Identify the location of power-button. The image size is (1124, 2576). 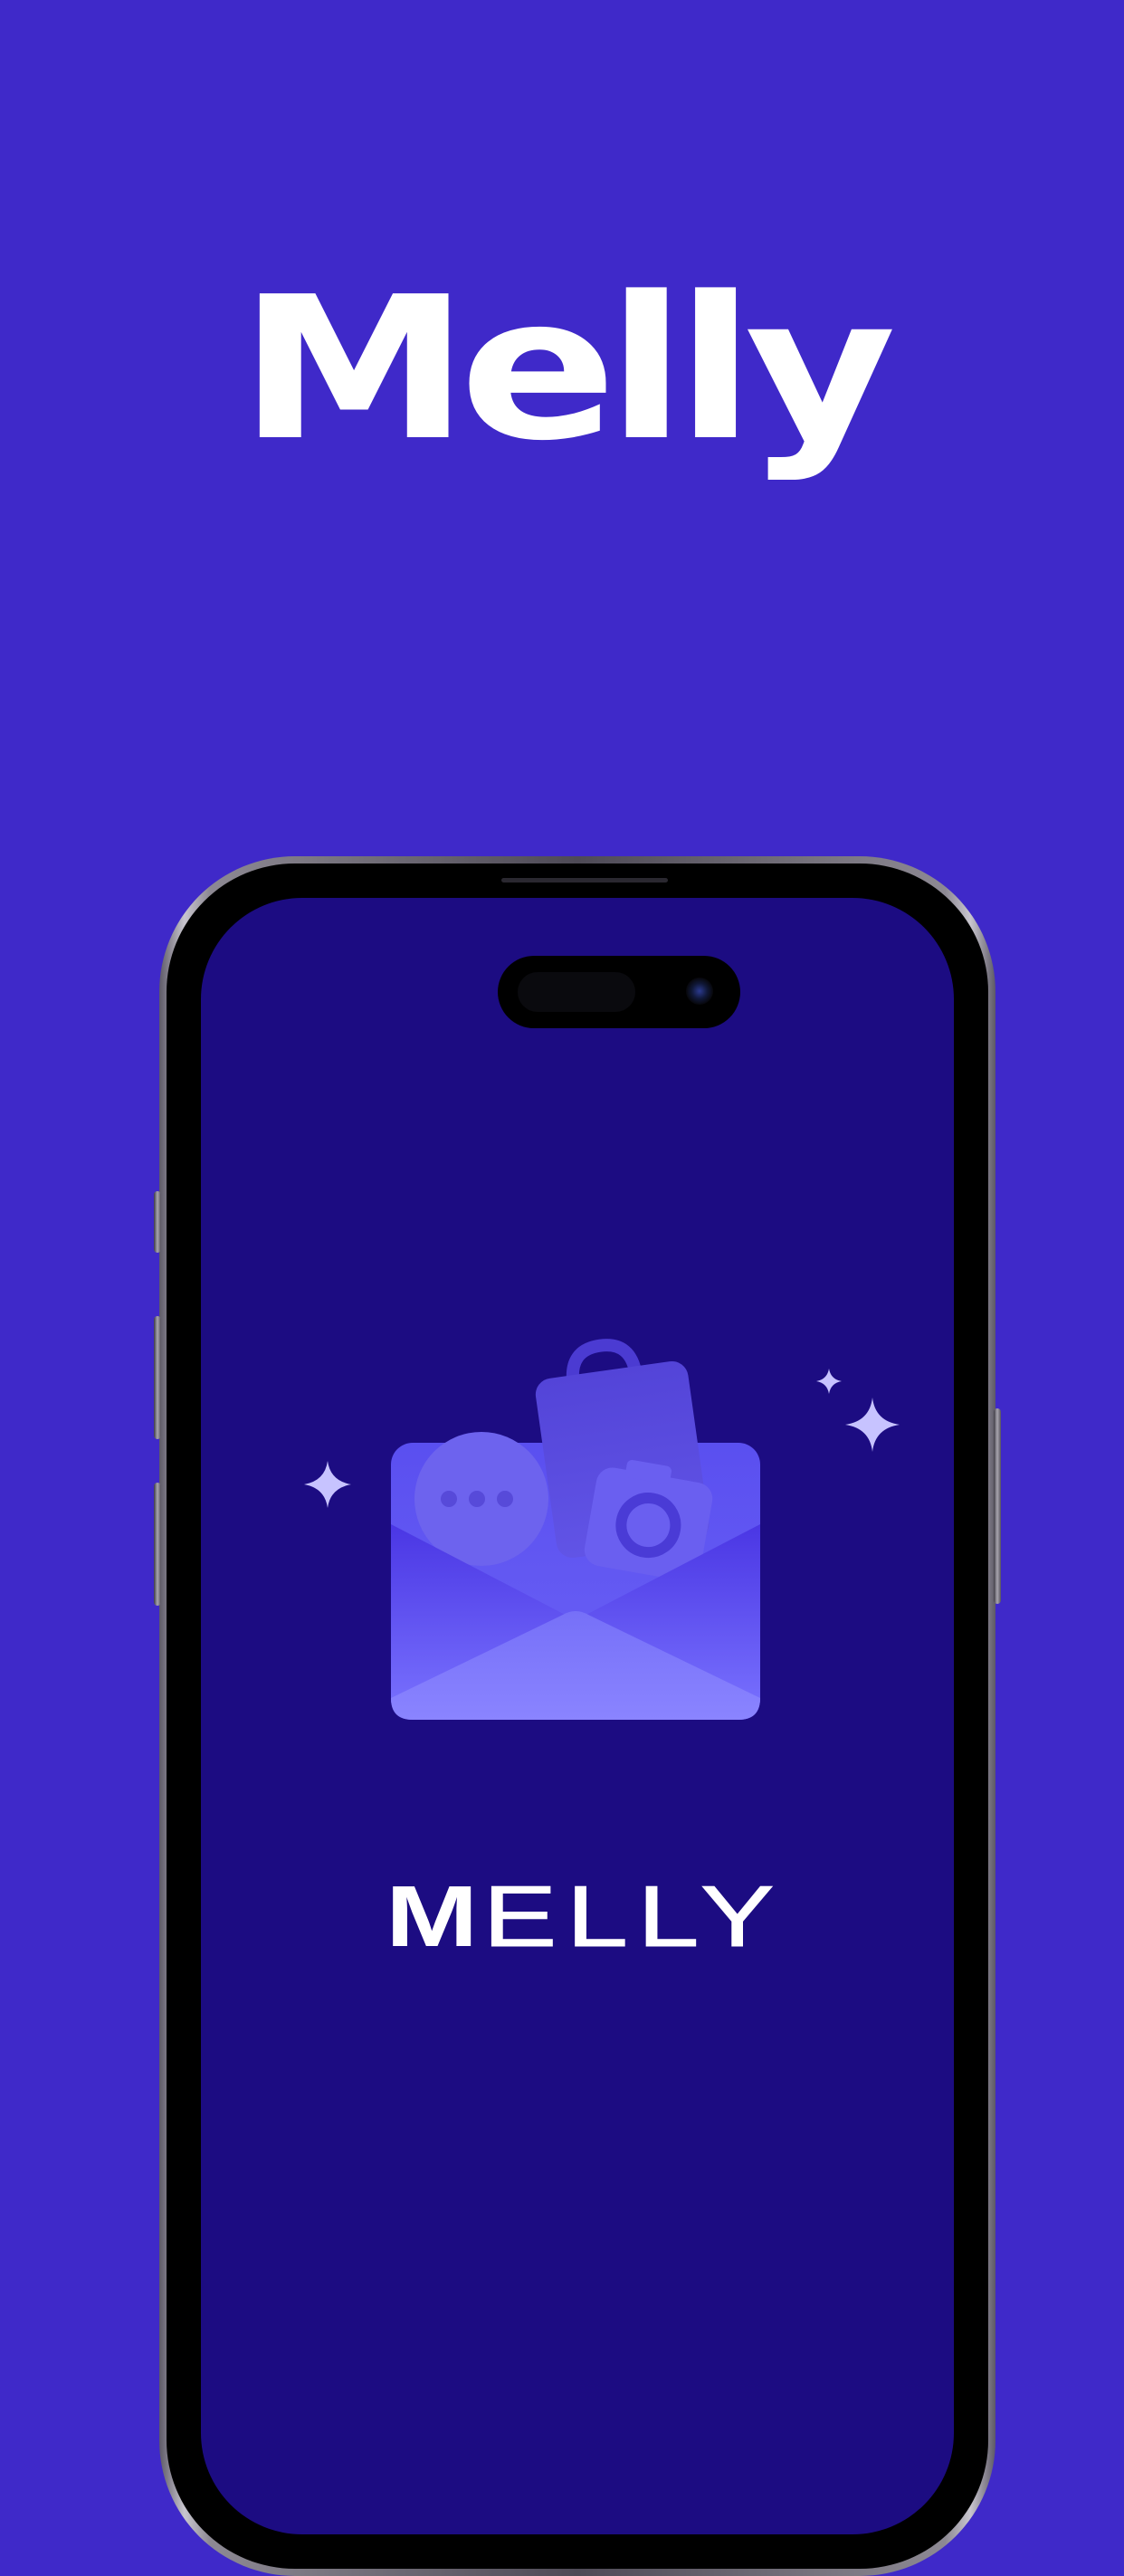
(997, 1506).